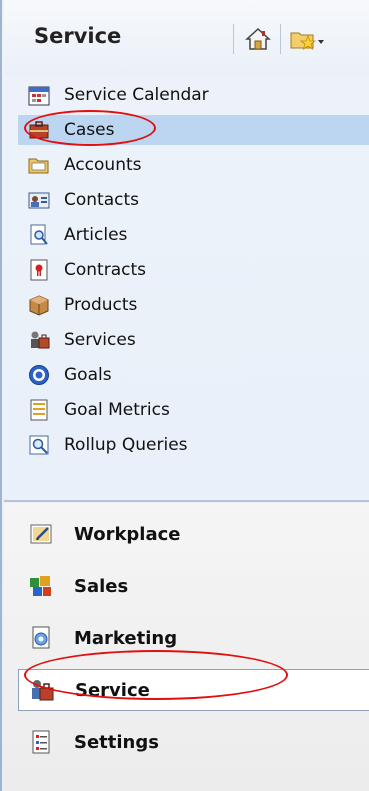 The height and width of the screenshot is (791, 369). Describe the element at coordinates (193, 534) in the screenshot. I see `area-button-workplace: Workplace` at that location.